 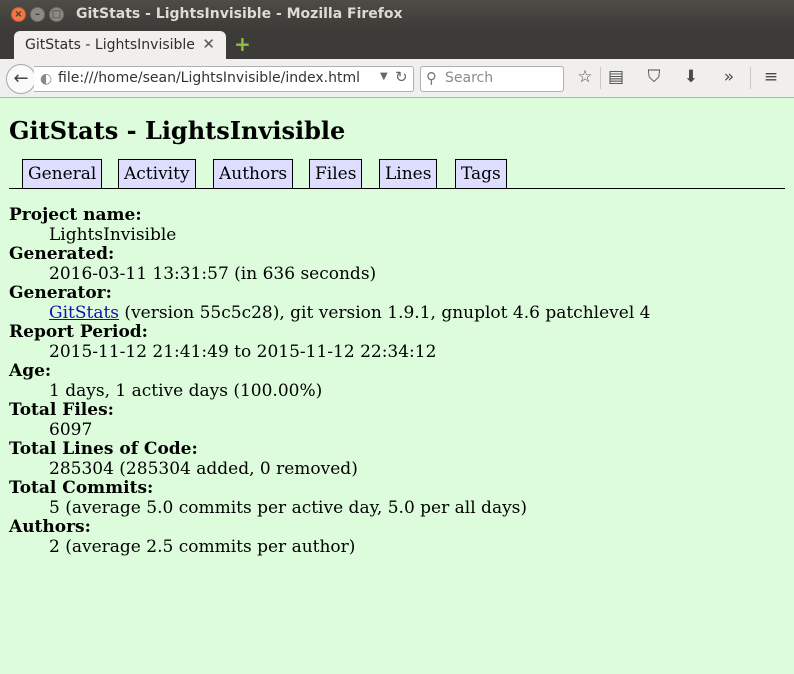 I want to click on new-tab-button: +, so click(x=242, y=44).